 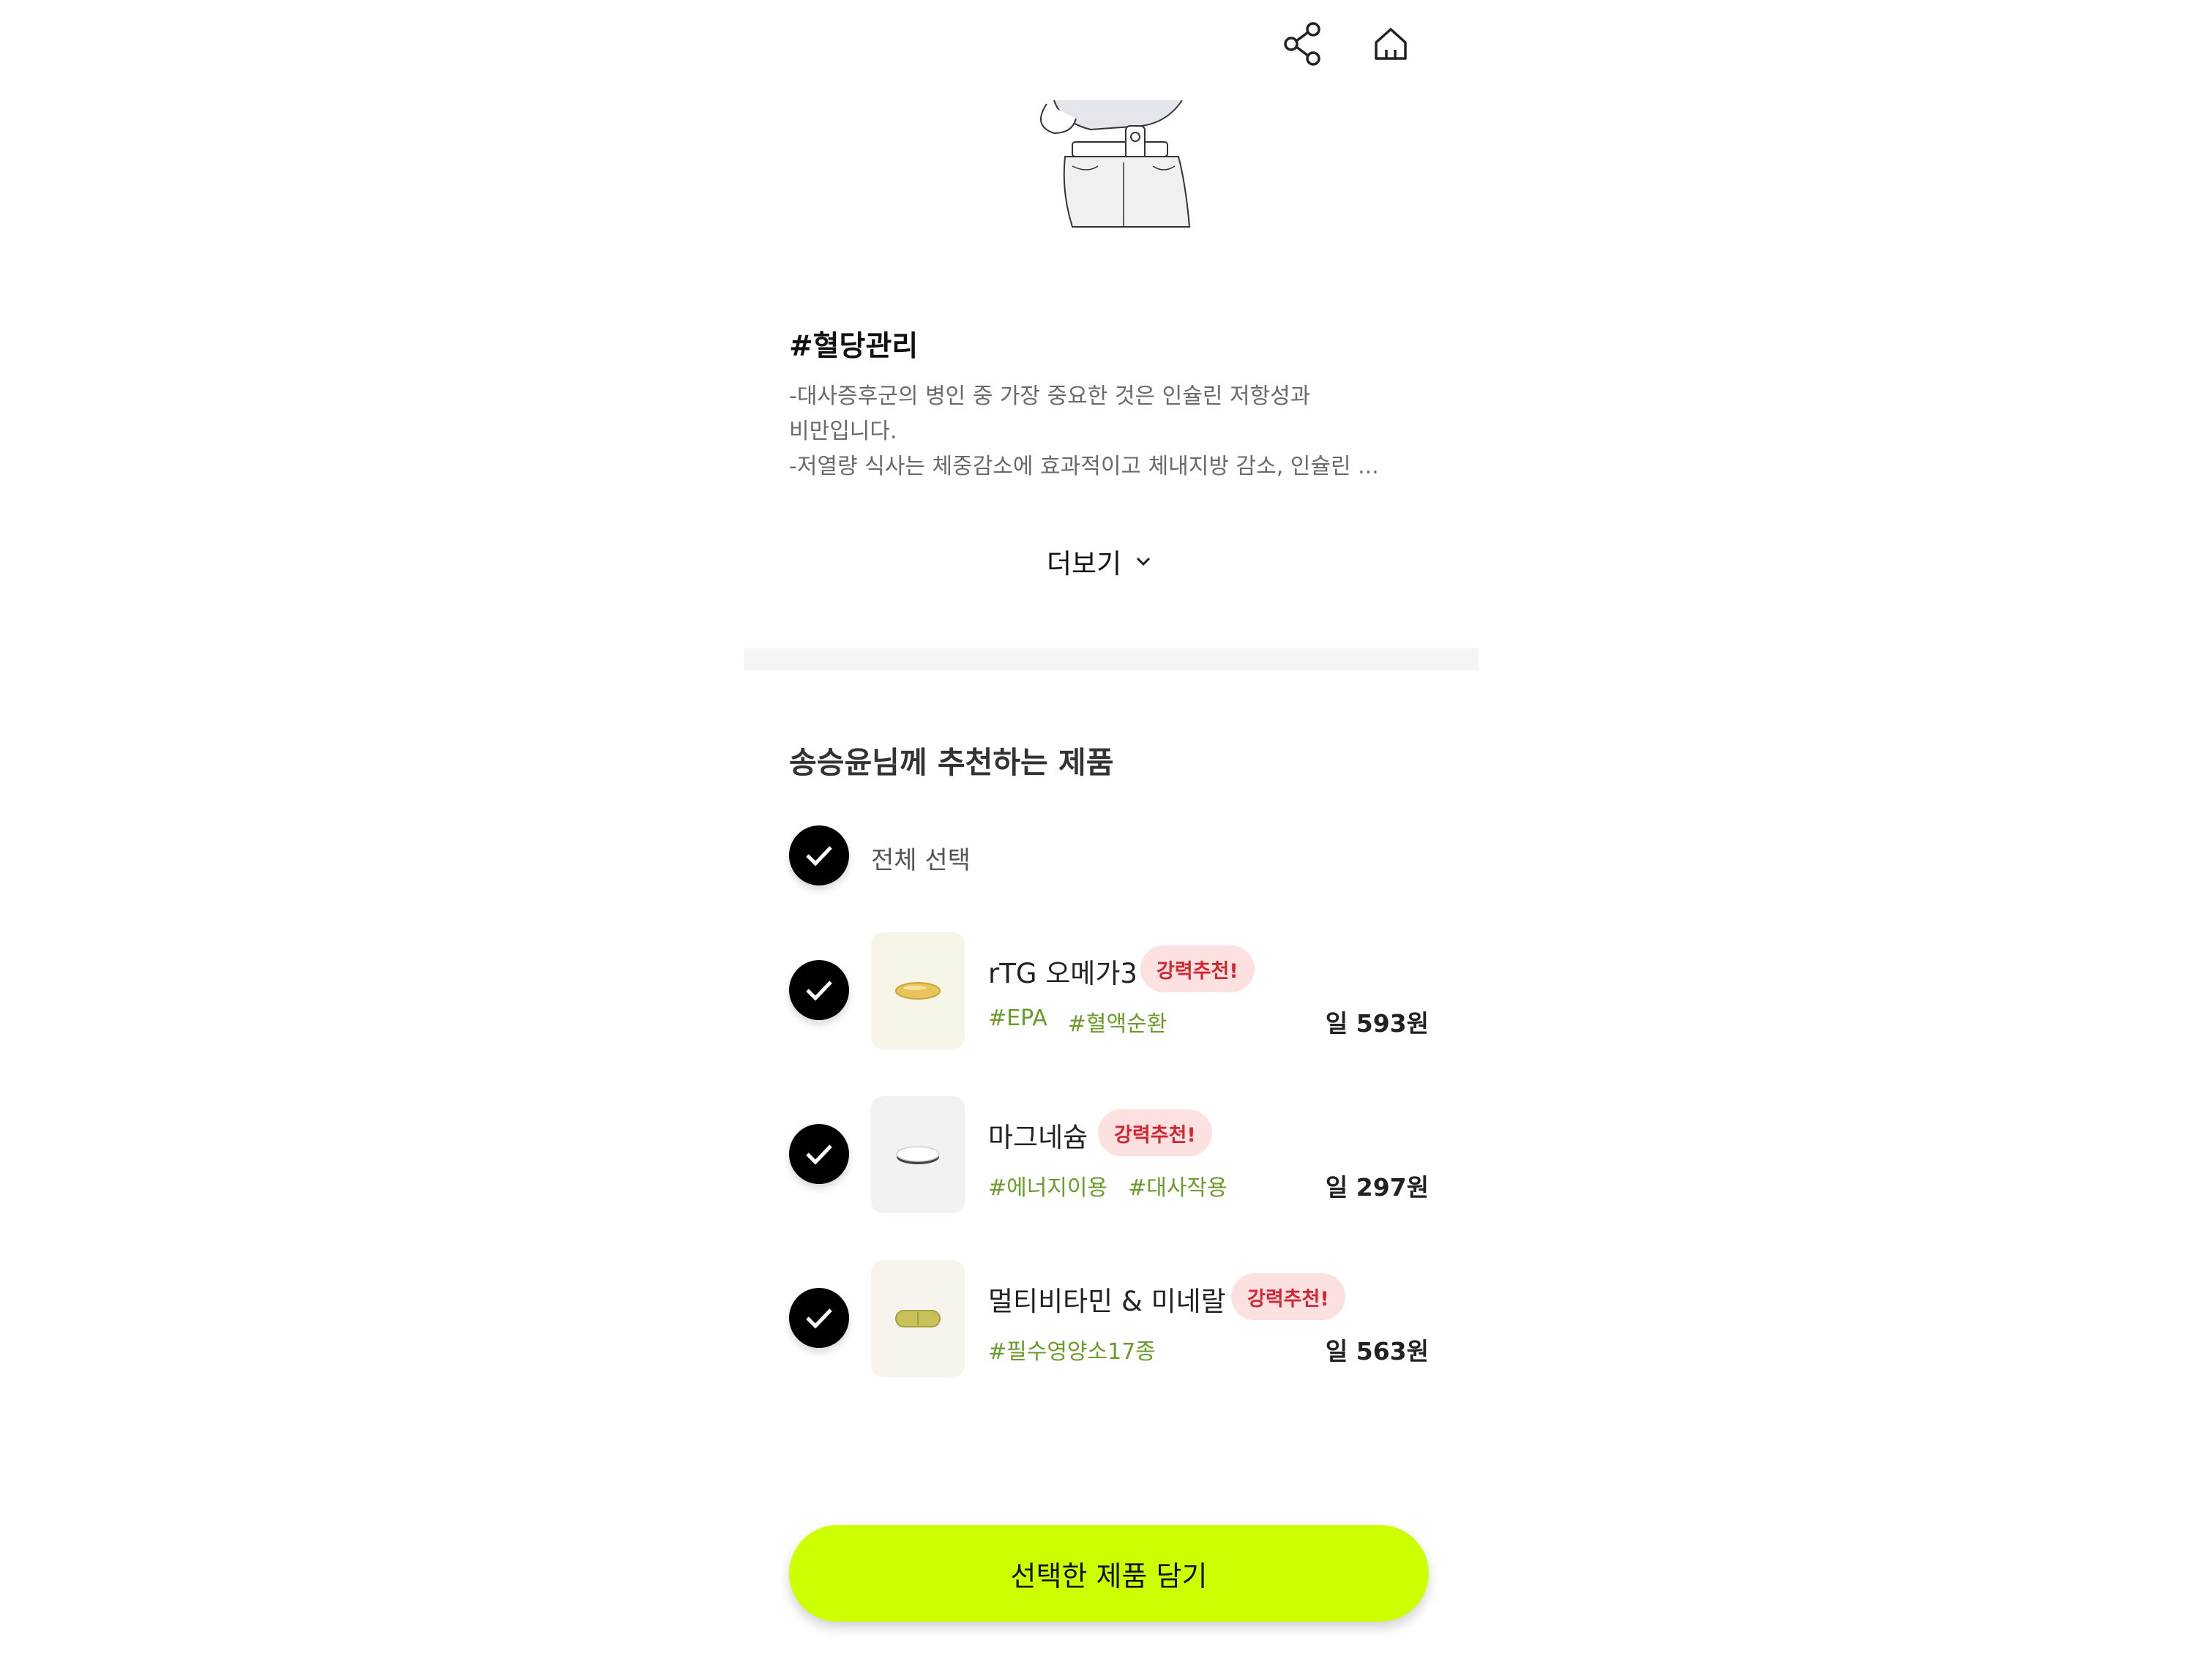 I want to click on product-tags: #에너지이용 #대사작용, so click(x=1108, y=1185).